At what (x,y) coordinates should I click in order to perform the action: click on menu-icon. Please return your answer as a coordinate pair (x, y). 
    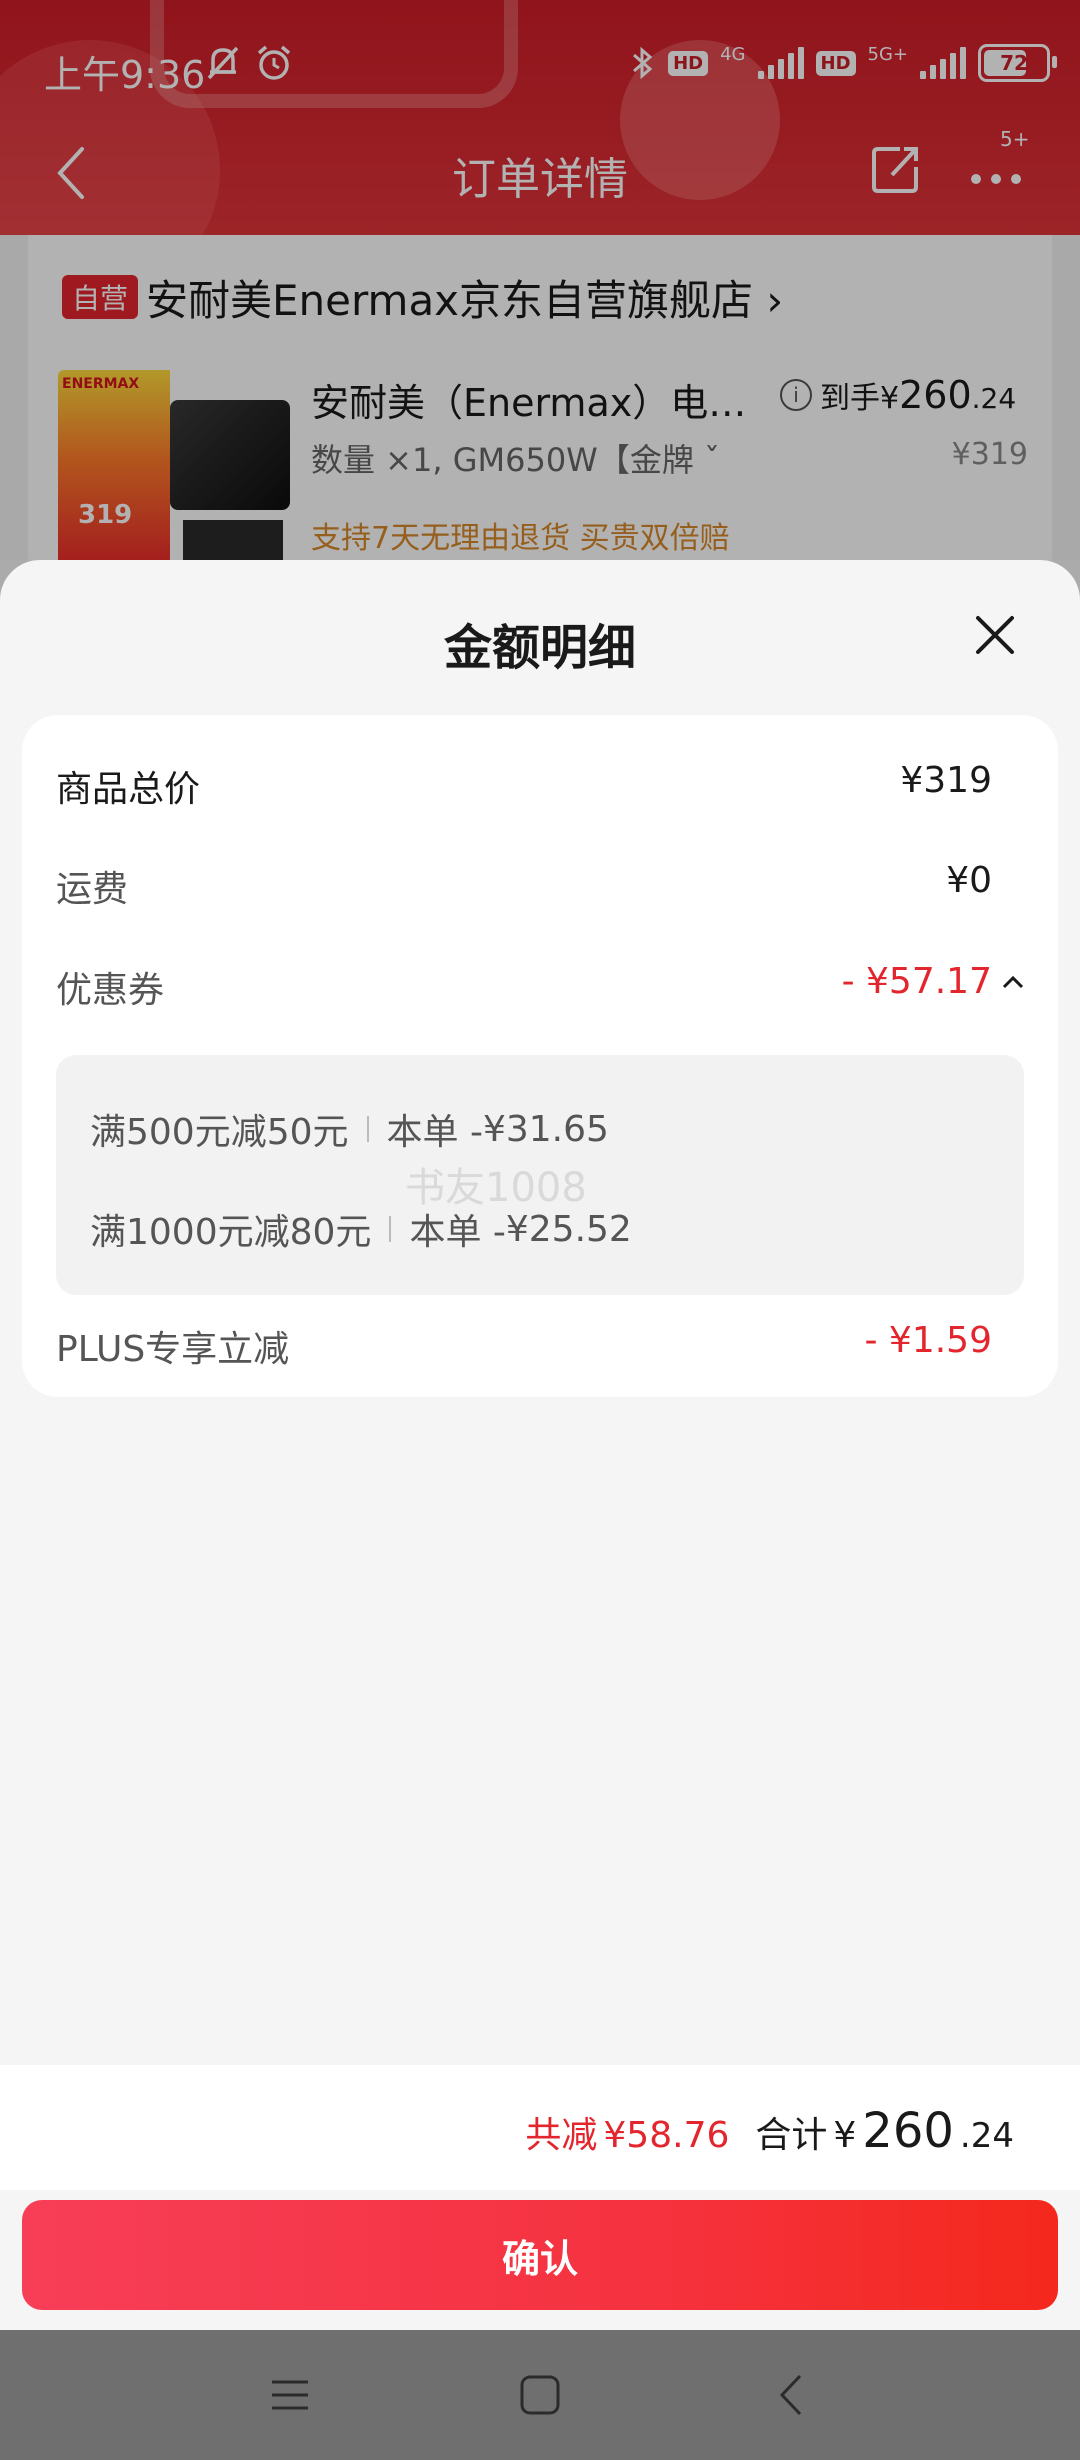
    Looking at the image, I should click on (290, 2395).